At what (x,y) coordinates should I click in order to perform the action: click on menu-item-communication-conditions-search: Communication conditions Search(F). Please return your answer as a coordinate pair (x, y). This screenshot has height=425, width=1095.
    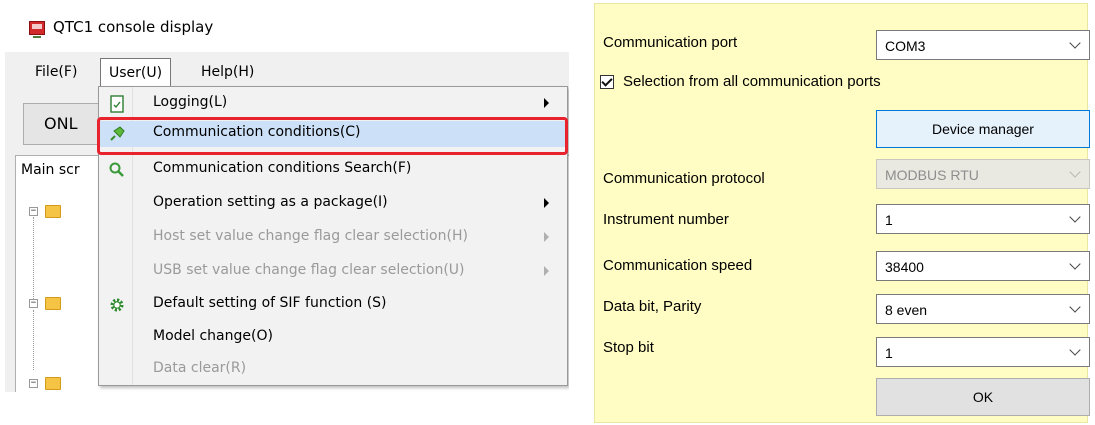
    Looking at the image, I should click on (333, 170).